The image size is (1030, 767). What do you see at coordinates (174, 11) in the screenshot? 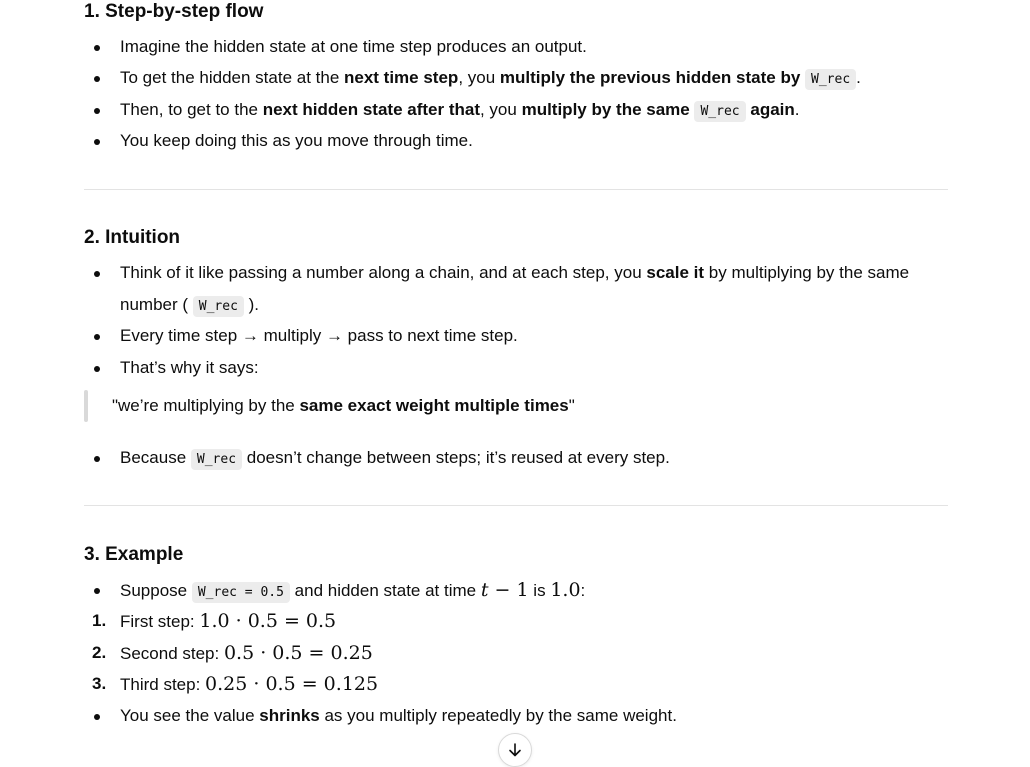
I see `section-heading-step-by-step: 1. Step-by-step flow` at bounding box center [174, 11].